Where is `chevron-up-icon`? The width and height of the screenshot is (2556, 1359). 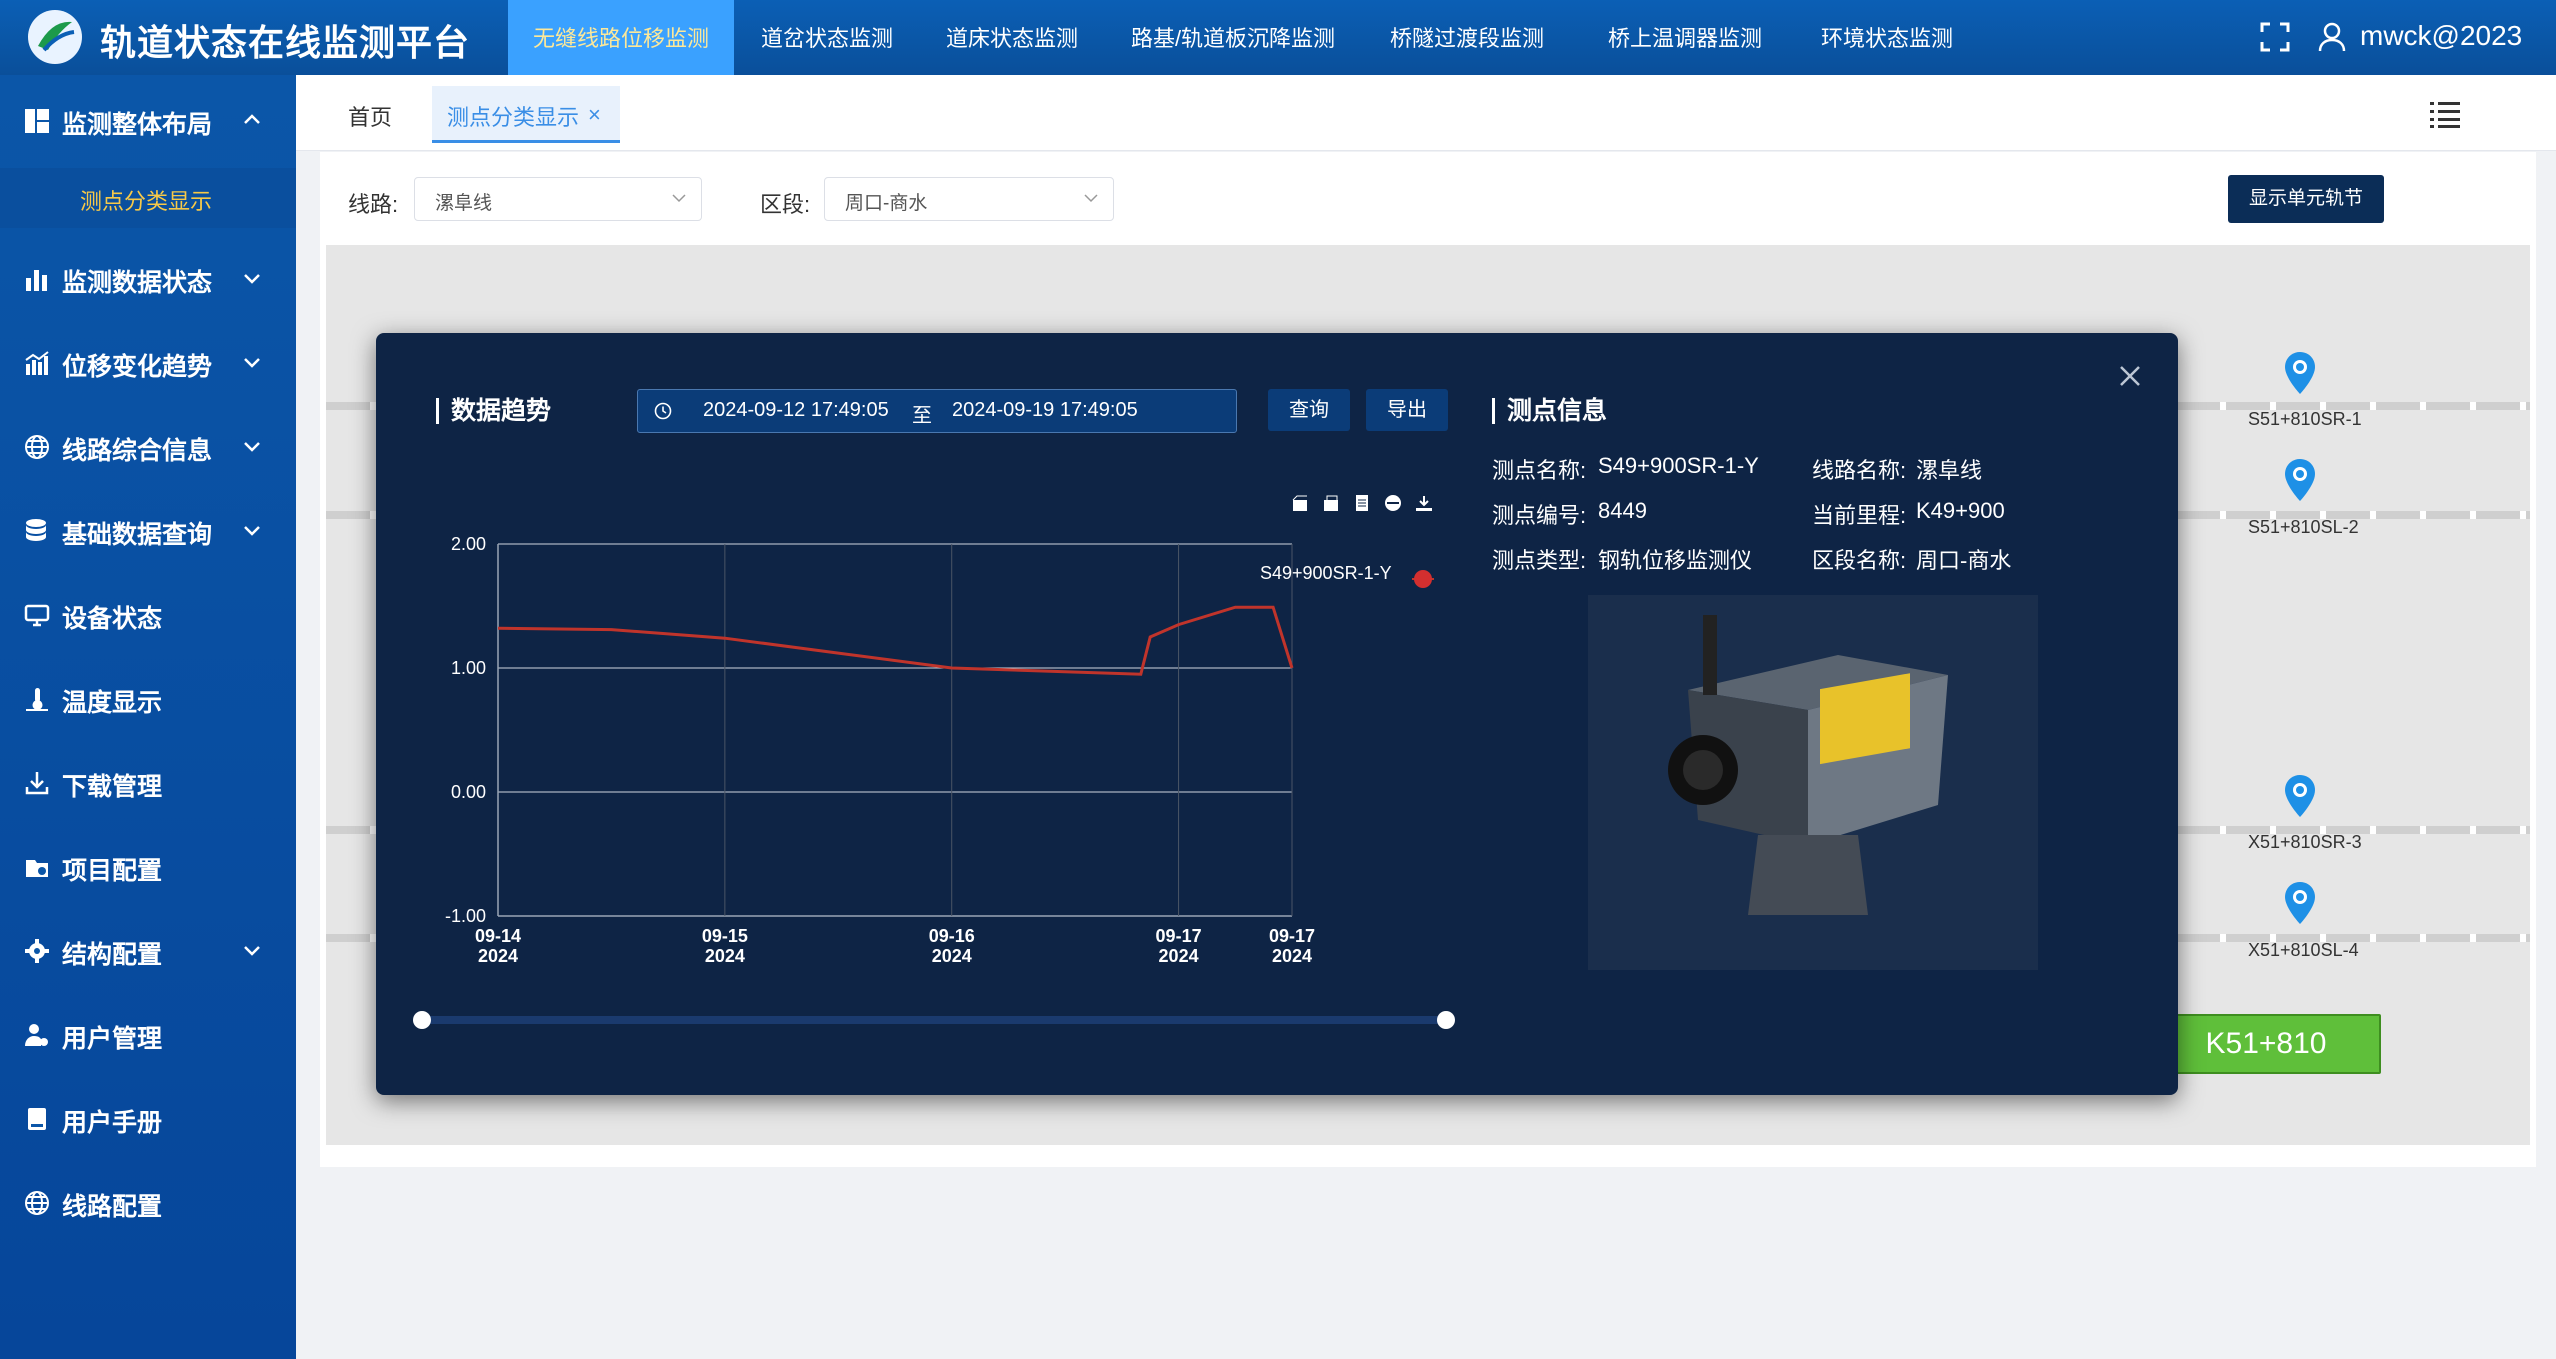 chevron-up-icon is located at coordinates (252, 120).